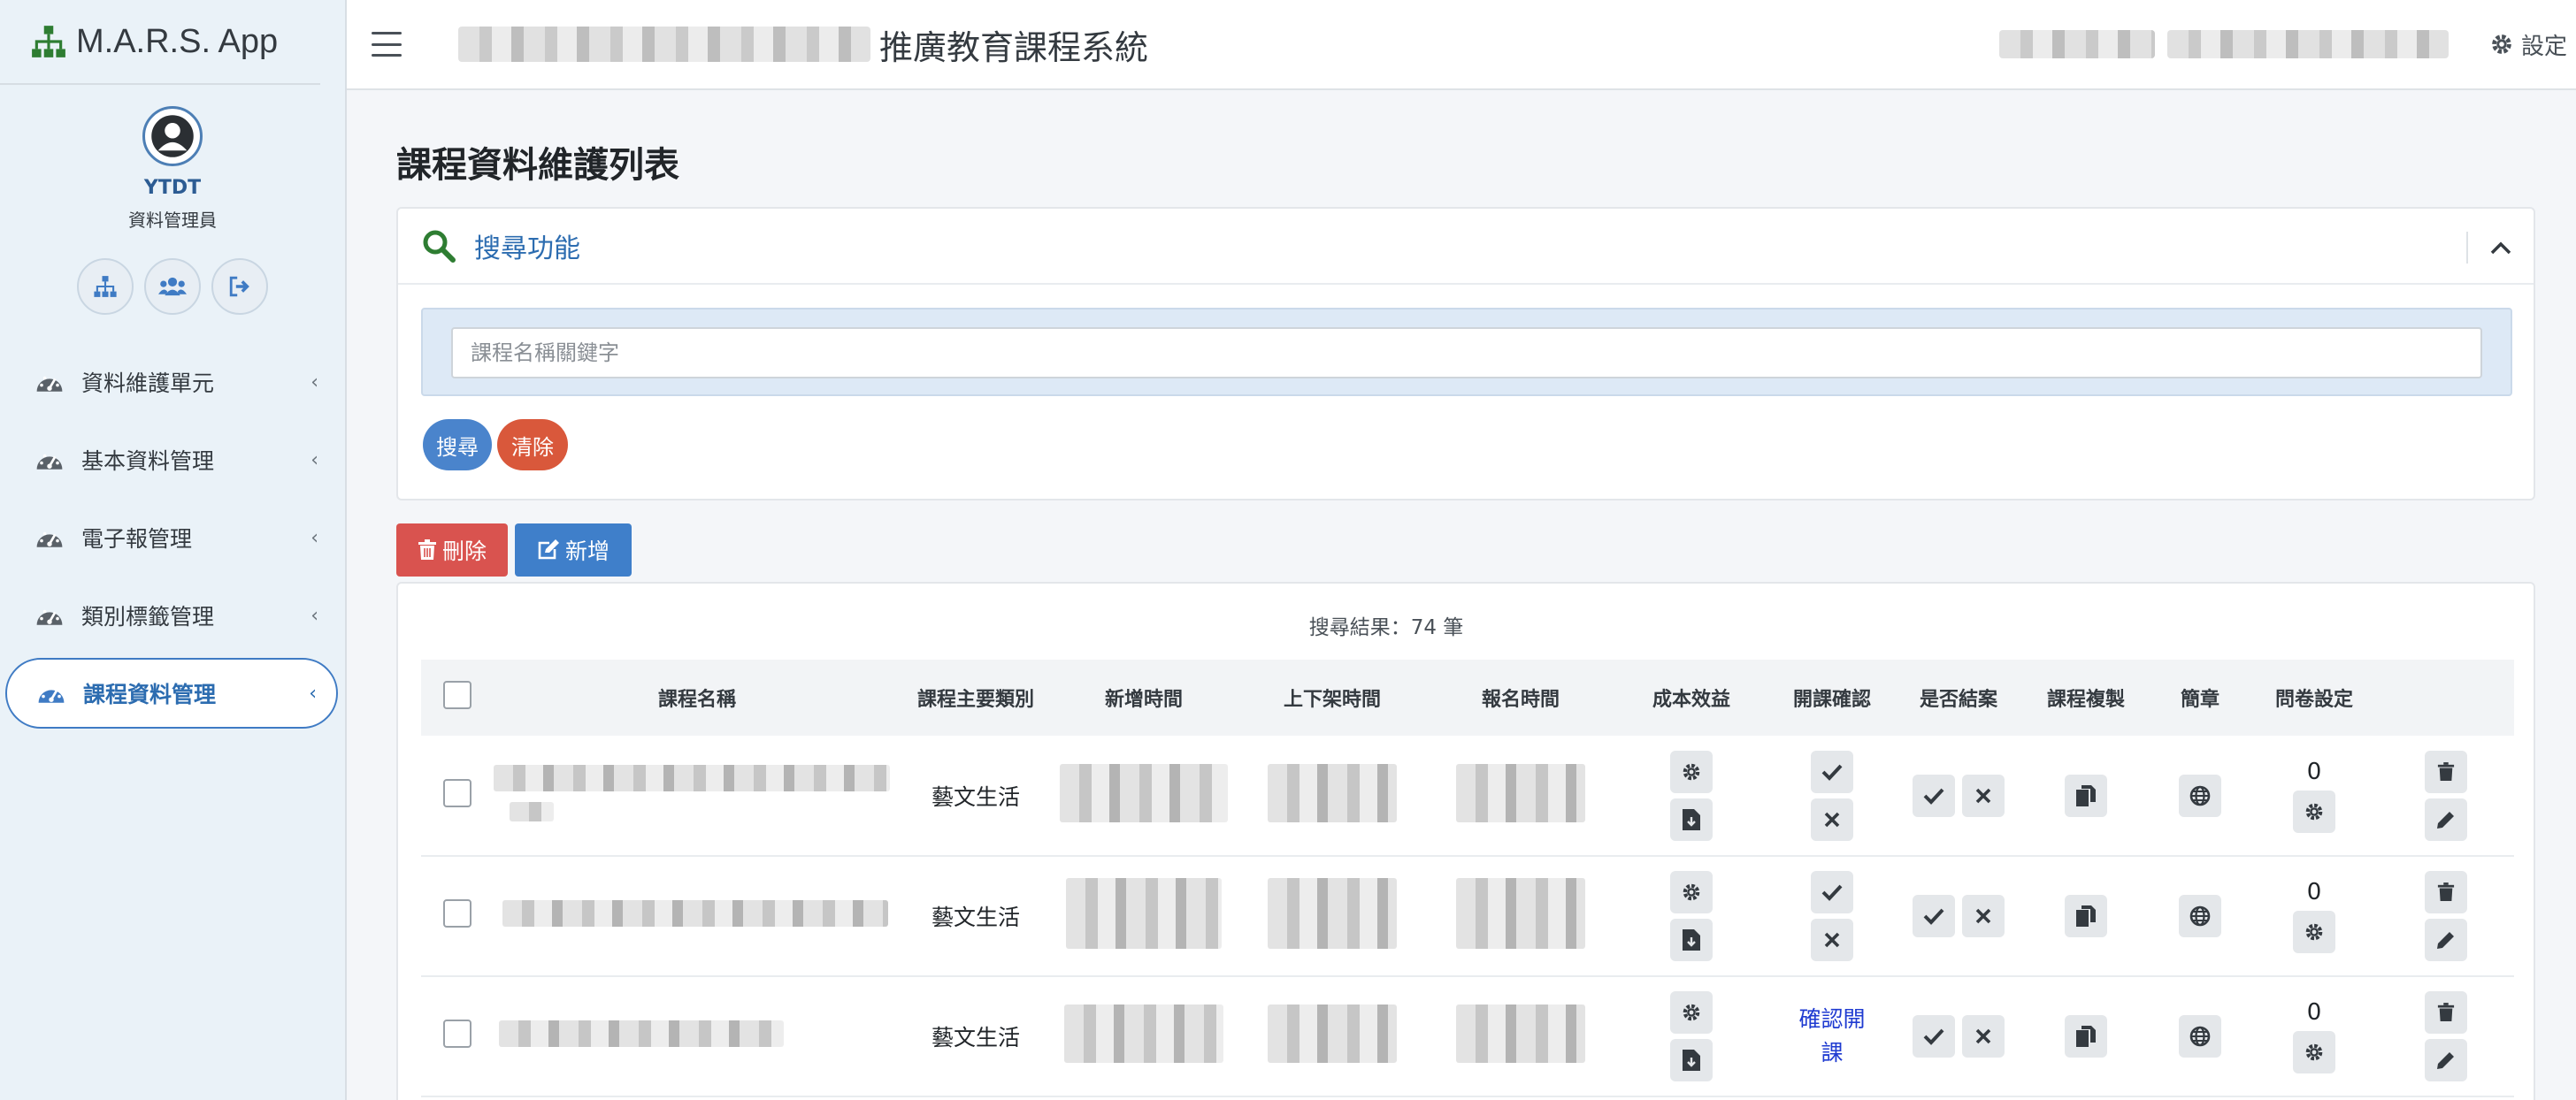  What do you see at coordinates (1831, 700) in the screenshot?
I see `column-header: 開課確認` at bounding box center [1831, 700].